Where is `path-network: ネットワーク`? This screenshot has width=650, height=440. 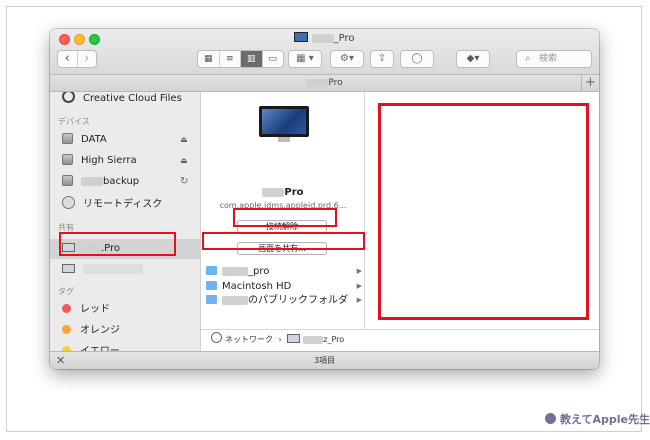
path-network: ネットワーク is located at coordinates (249, 339).